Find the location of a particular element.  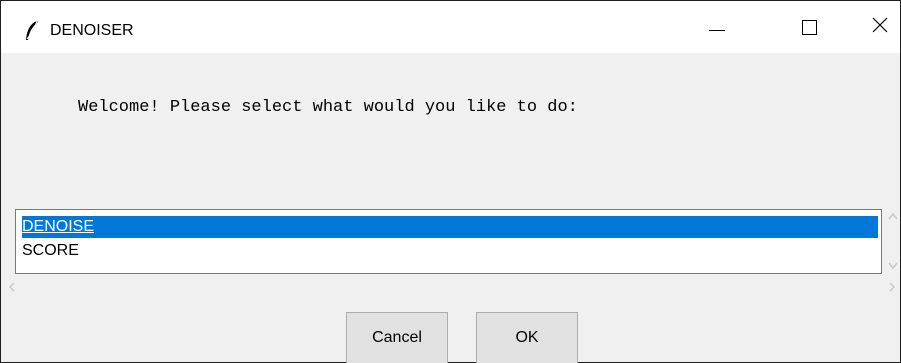

title-bar: DENOISER is located at coordinates (450, 27).